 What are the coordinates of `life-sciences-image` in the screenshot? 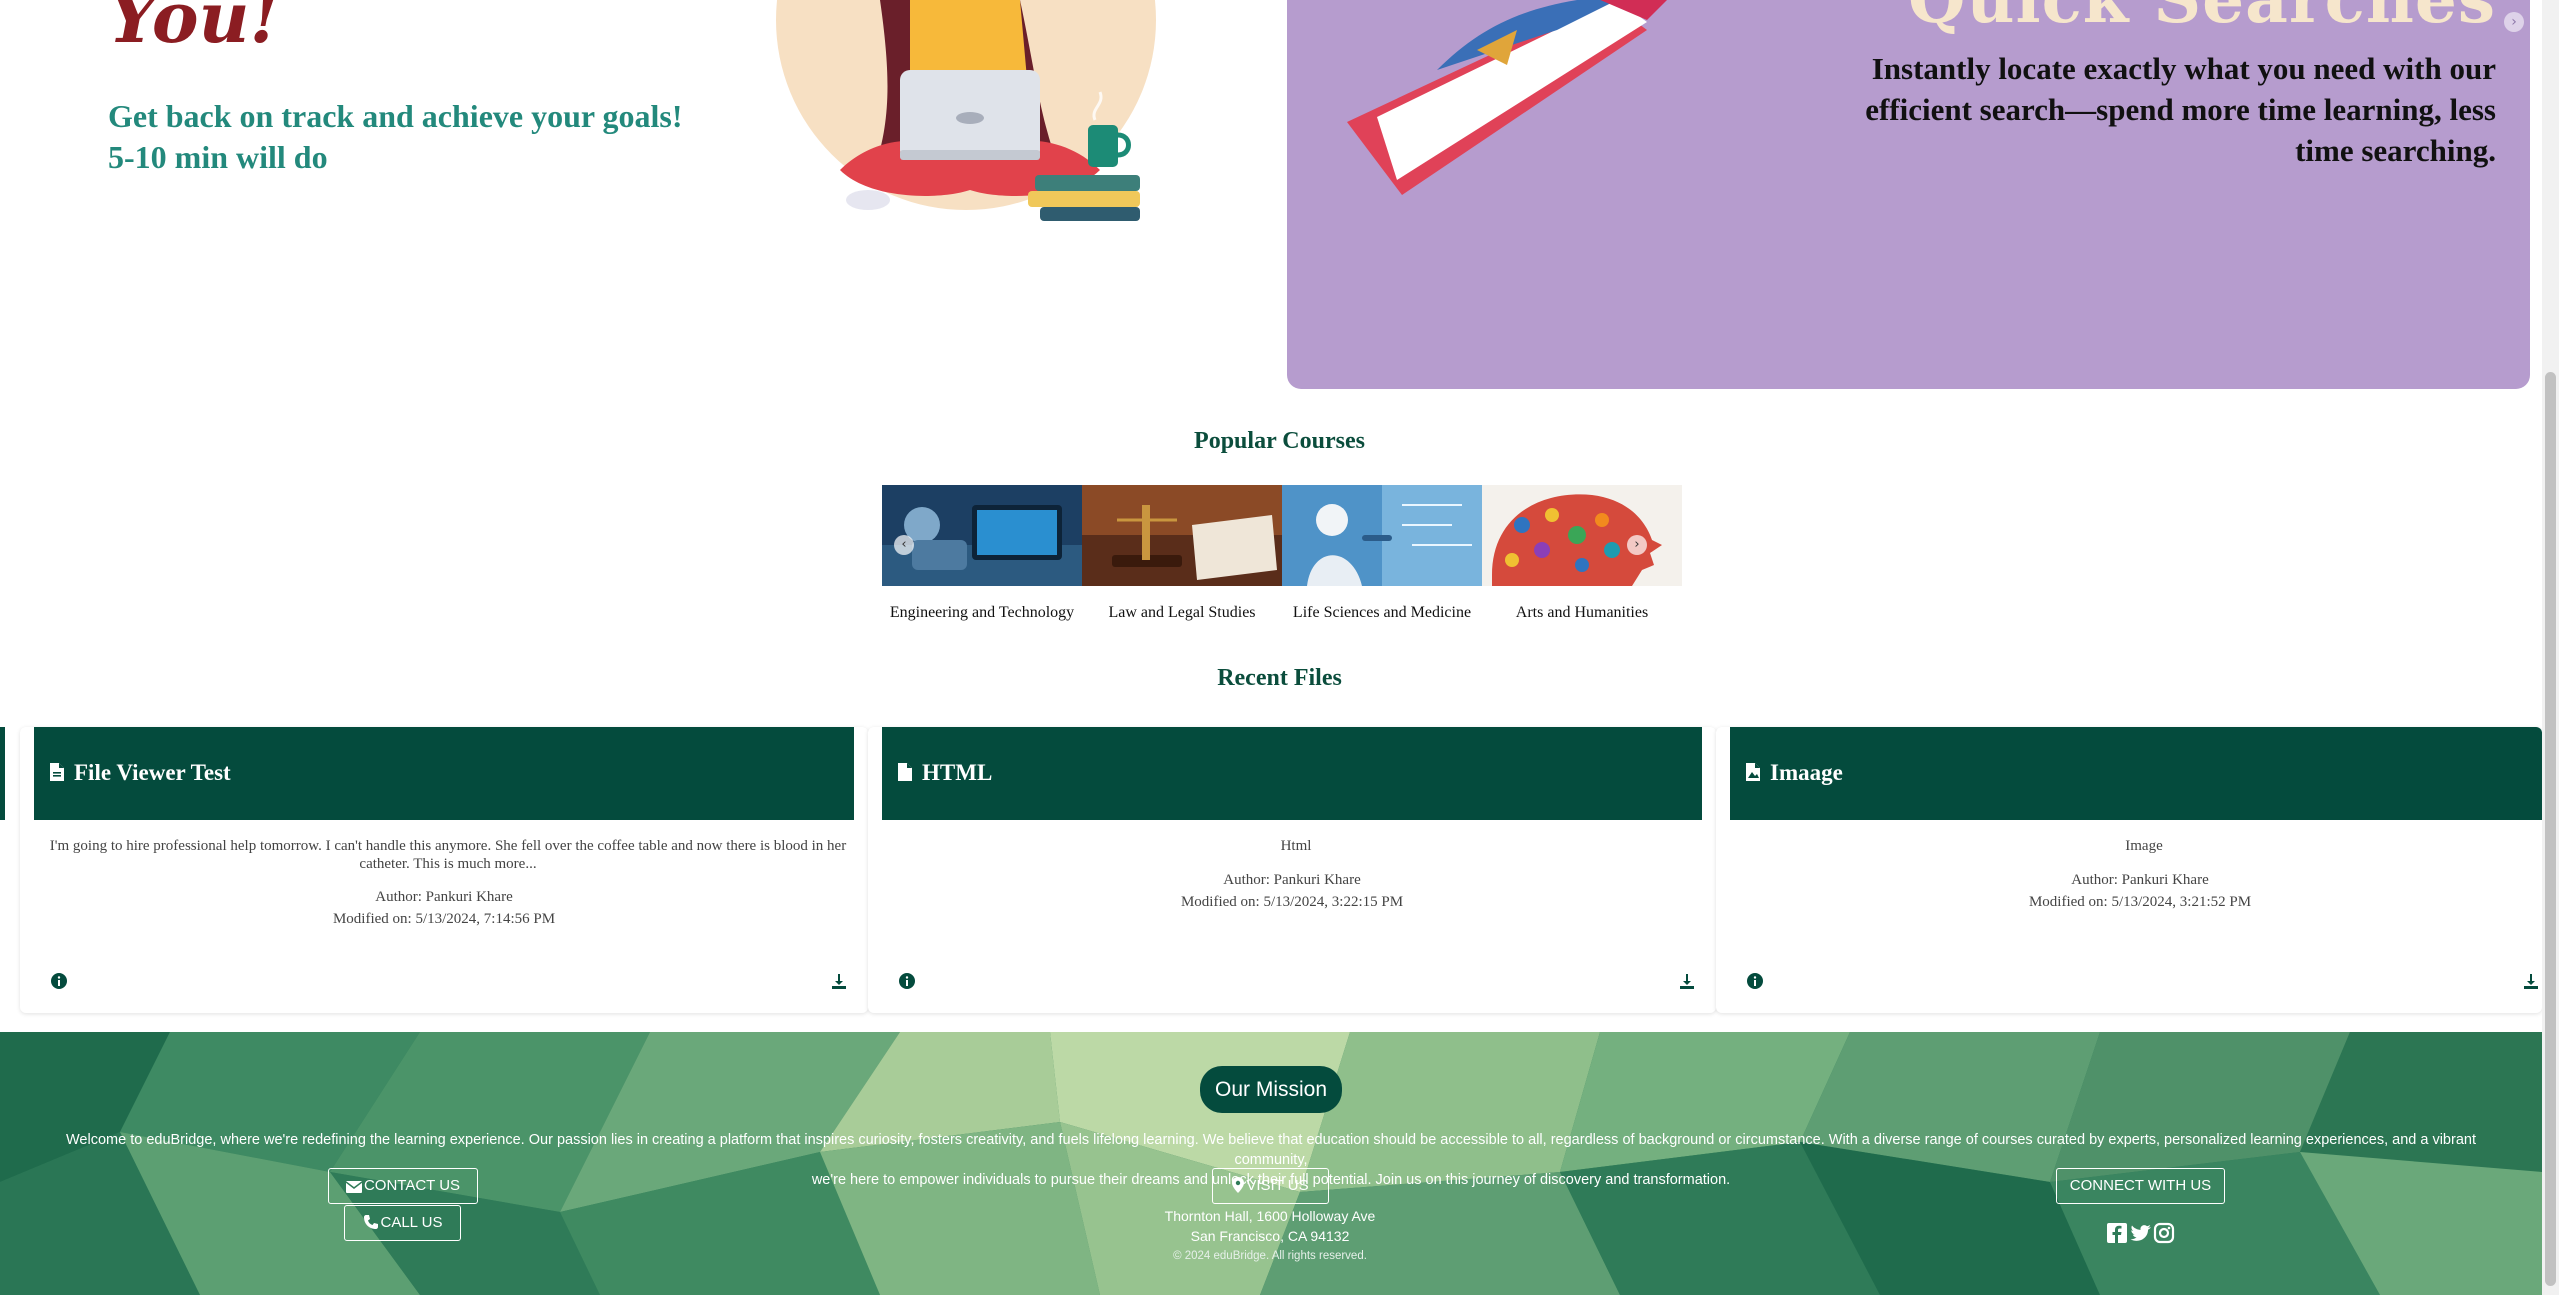 It's located at (1382, 535).